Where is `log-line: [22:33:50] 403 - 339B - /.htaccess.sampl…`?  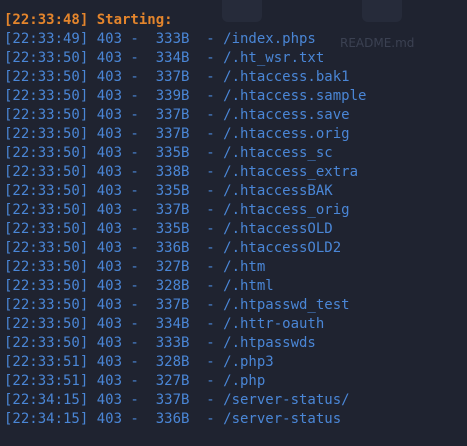
log-line: [22:33:50] 403 - 339B - /.htaccess.sampl… is located at coordinates (185, 96).